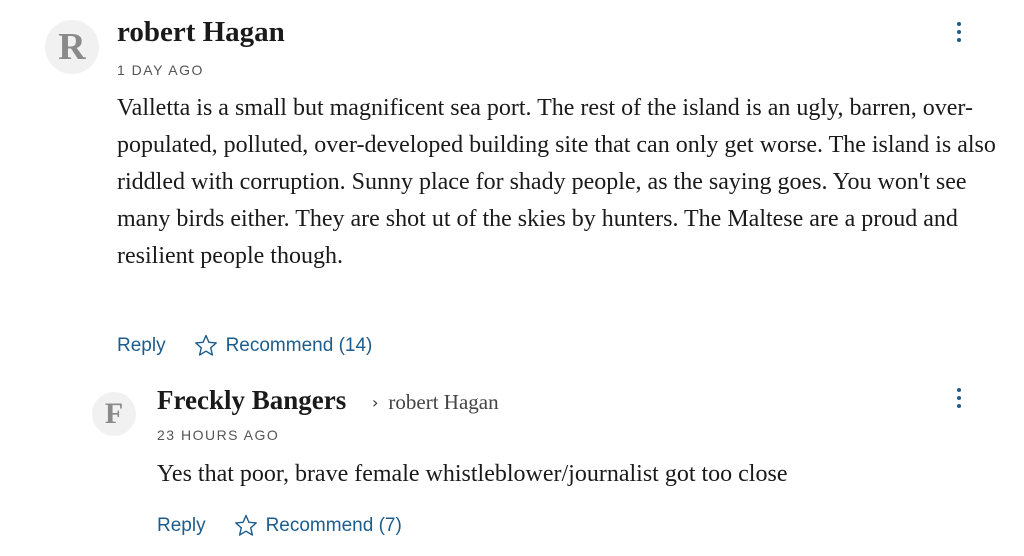  I want to click on recommend-button: Recommend (14), so click(283, 345).